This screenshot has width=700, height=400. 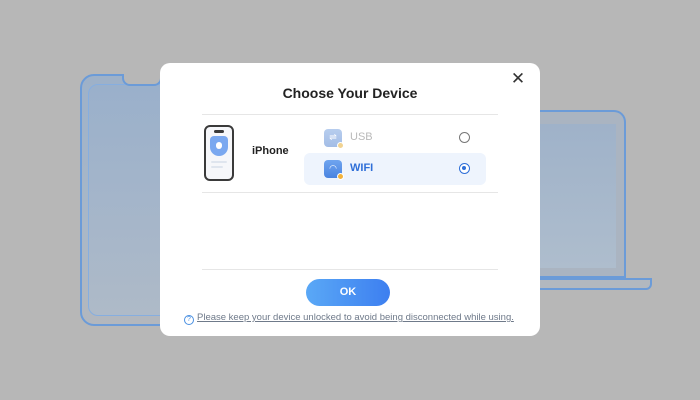 What do you see at coordinates (573, 196) in the screenshot?
I see `background-laptop-screen` at bounding box center [573, 196].